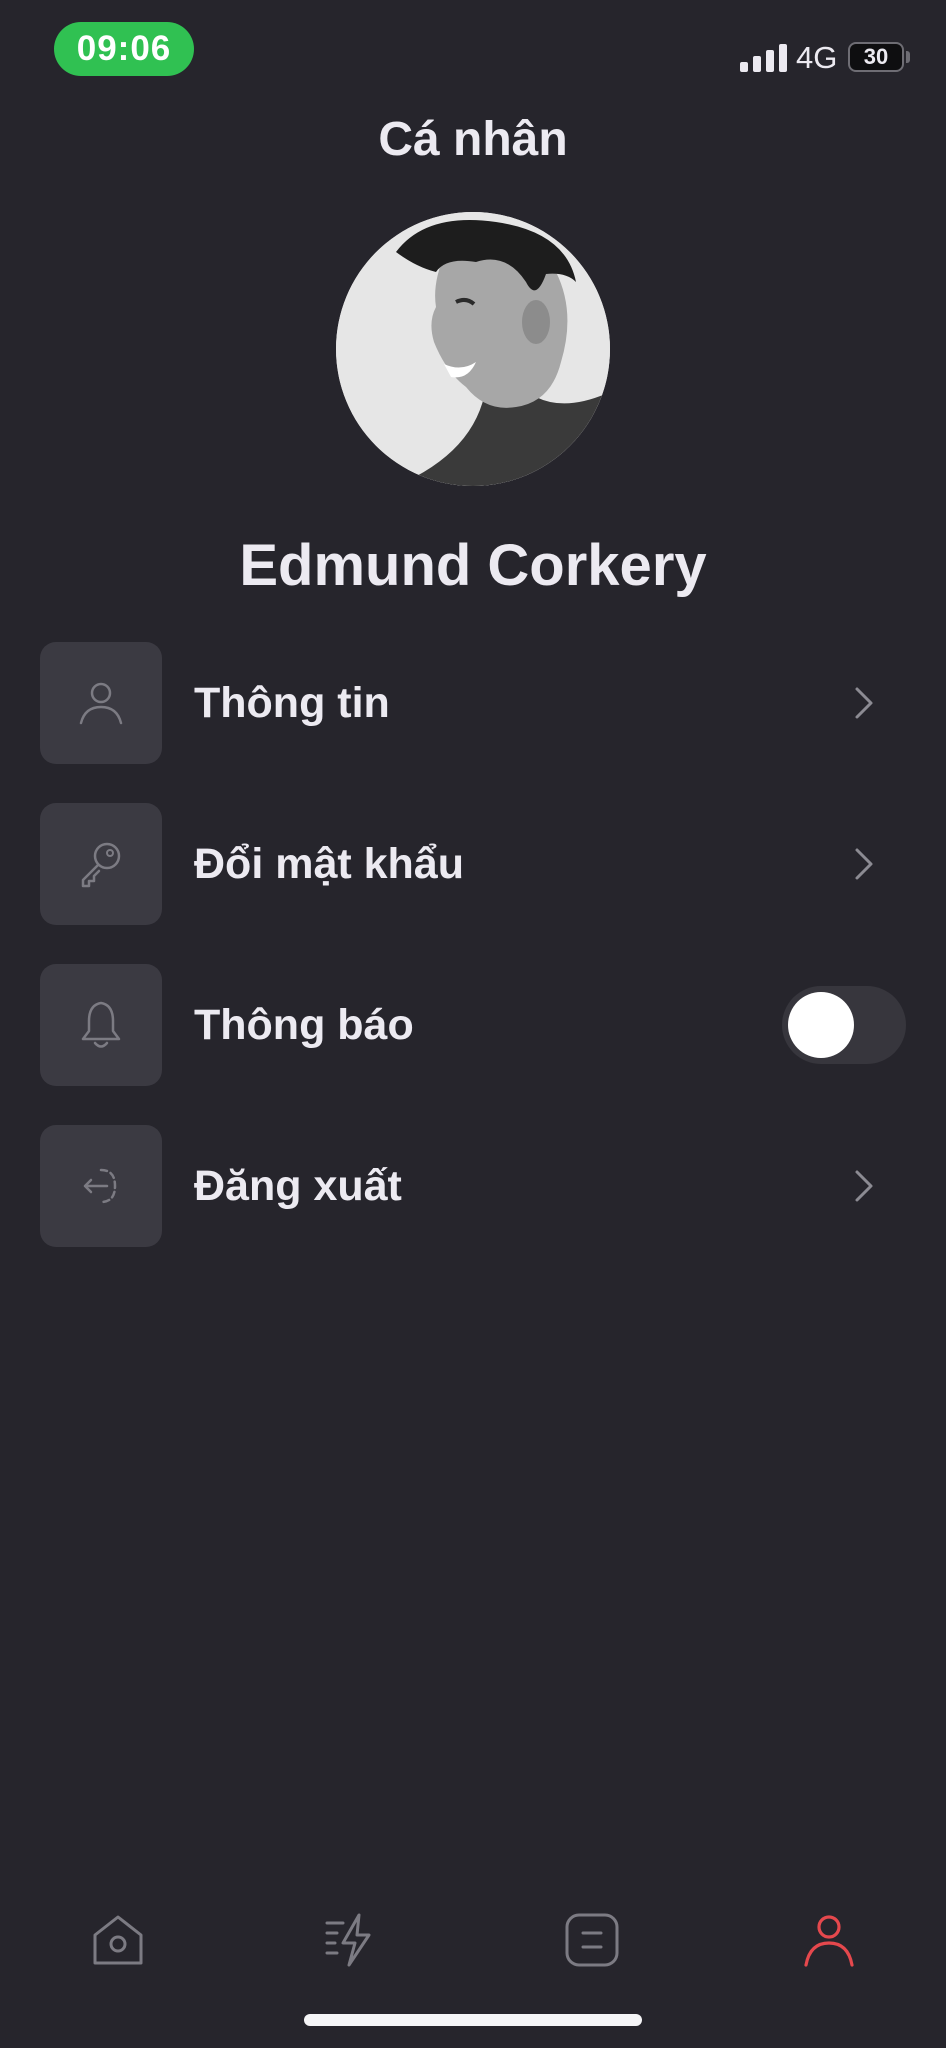 The height and width of the screenshot is (2048, 946). Describe the element at coordinates (473, 864) in the screenshot. I see `menu-item-change-password: Đổi mật khẩu` at that location.